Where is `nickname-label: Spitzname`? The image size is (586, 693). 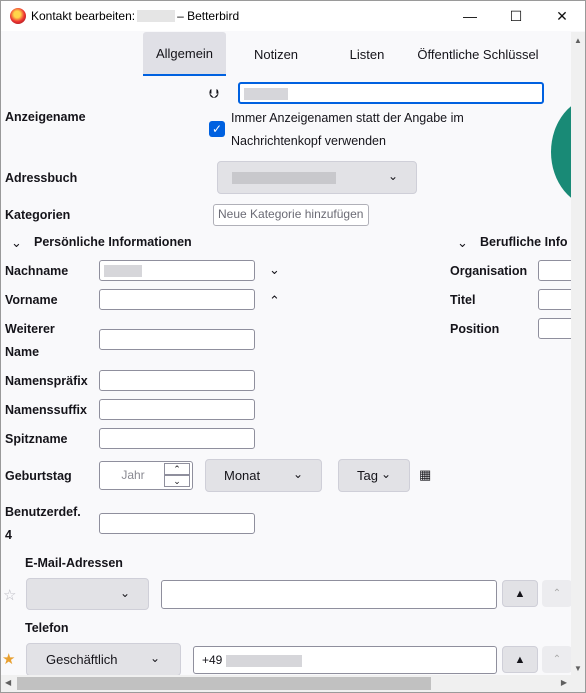 nickname-label: Spitzname is located at coordinates (36, 439).